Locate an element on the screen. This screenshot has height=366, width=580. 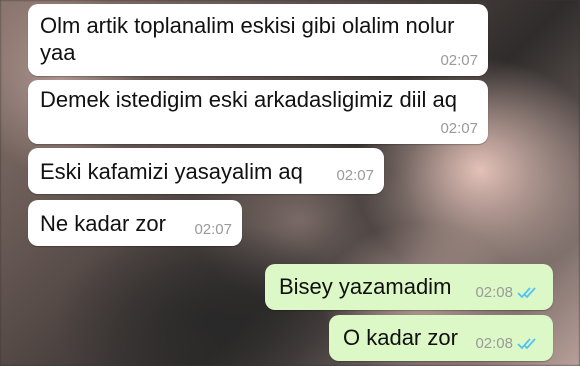
message-text-line: Ne kadar zor is located at coordinates (103, 223).